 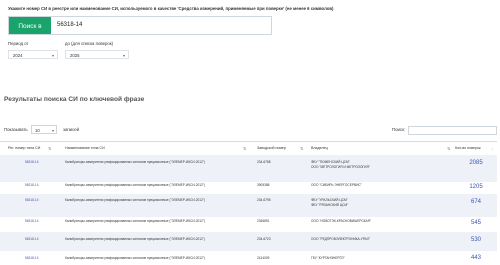 I want to click on period-from-value: 2024, so click(x=18, y=55).